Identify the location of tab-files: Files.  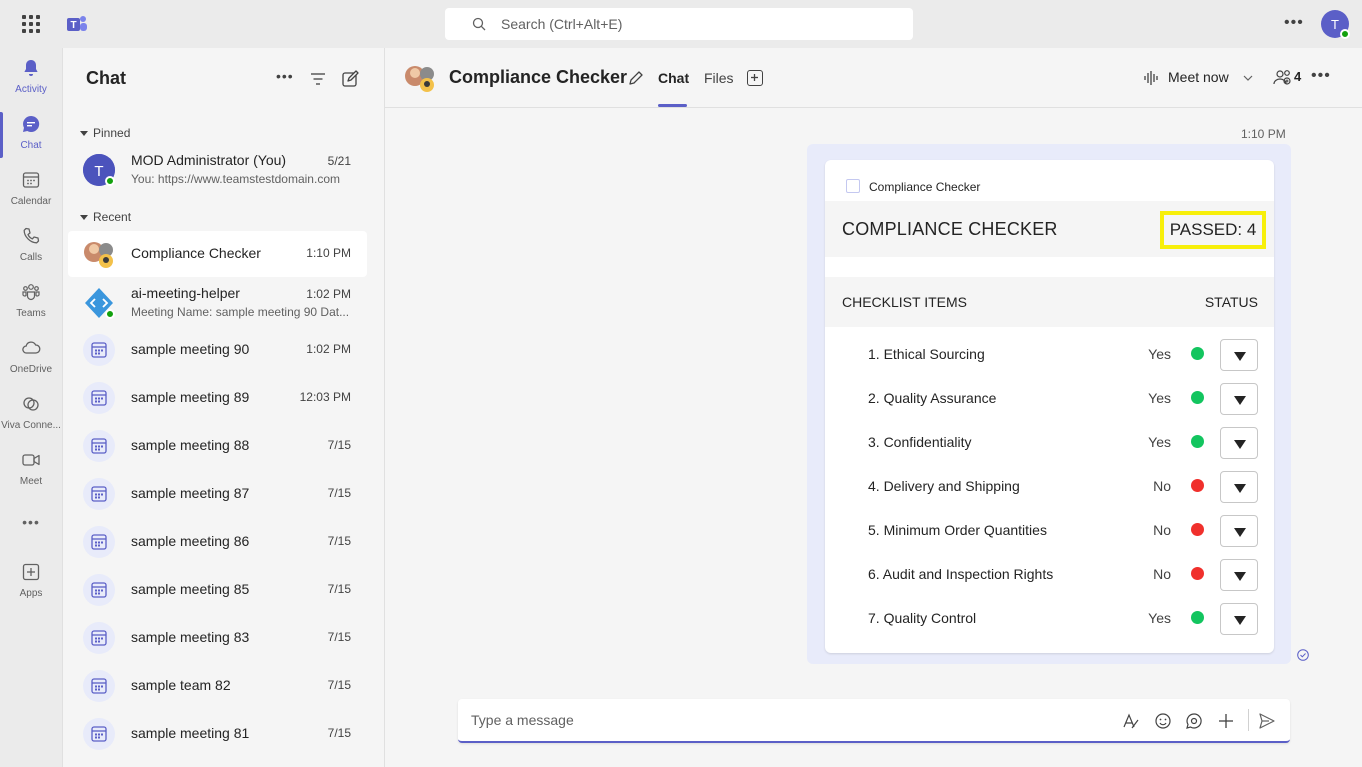
(719, 78).